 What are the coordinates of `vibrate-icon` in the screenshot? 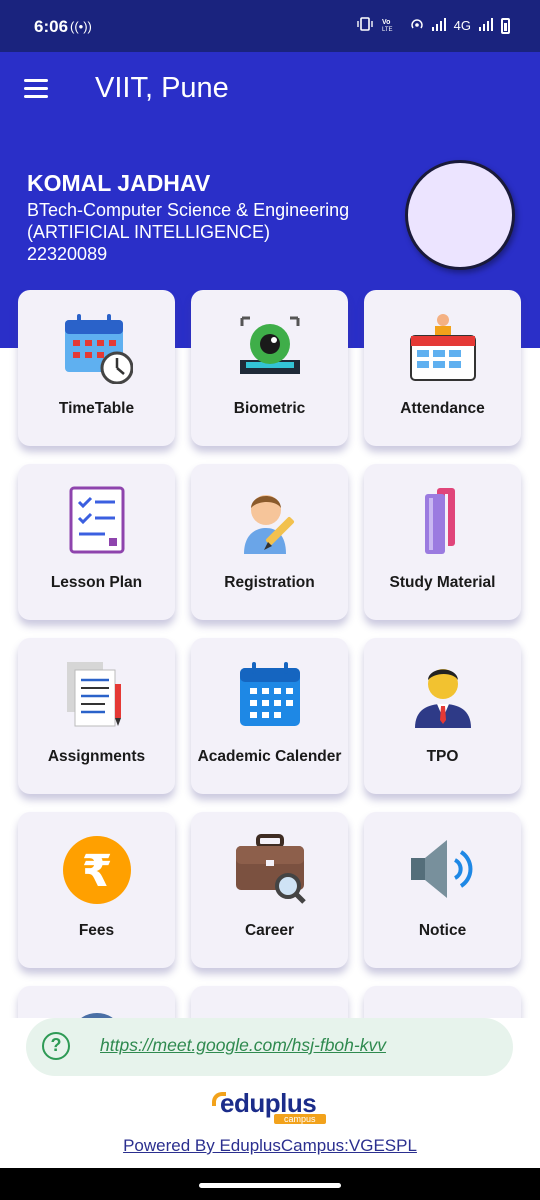 It's located at (365, 25).